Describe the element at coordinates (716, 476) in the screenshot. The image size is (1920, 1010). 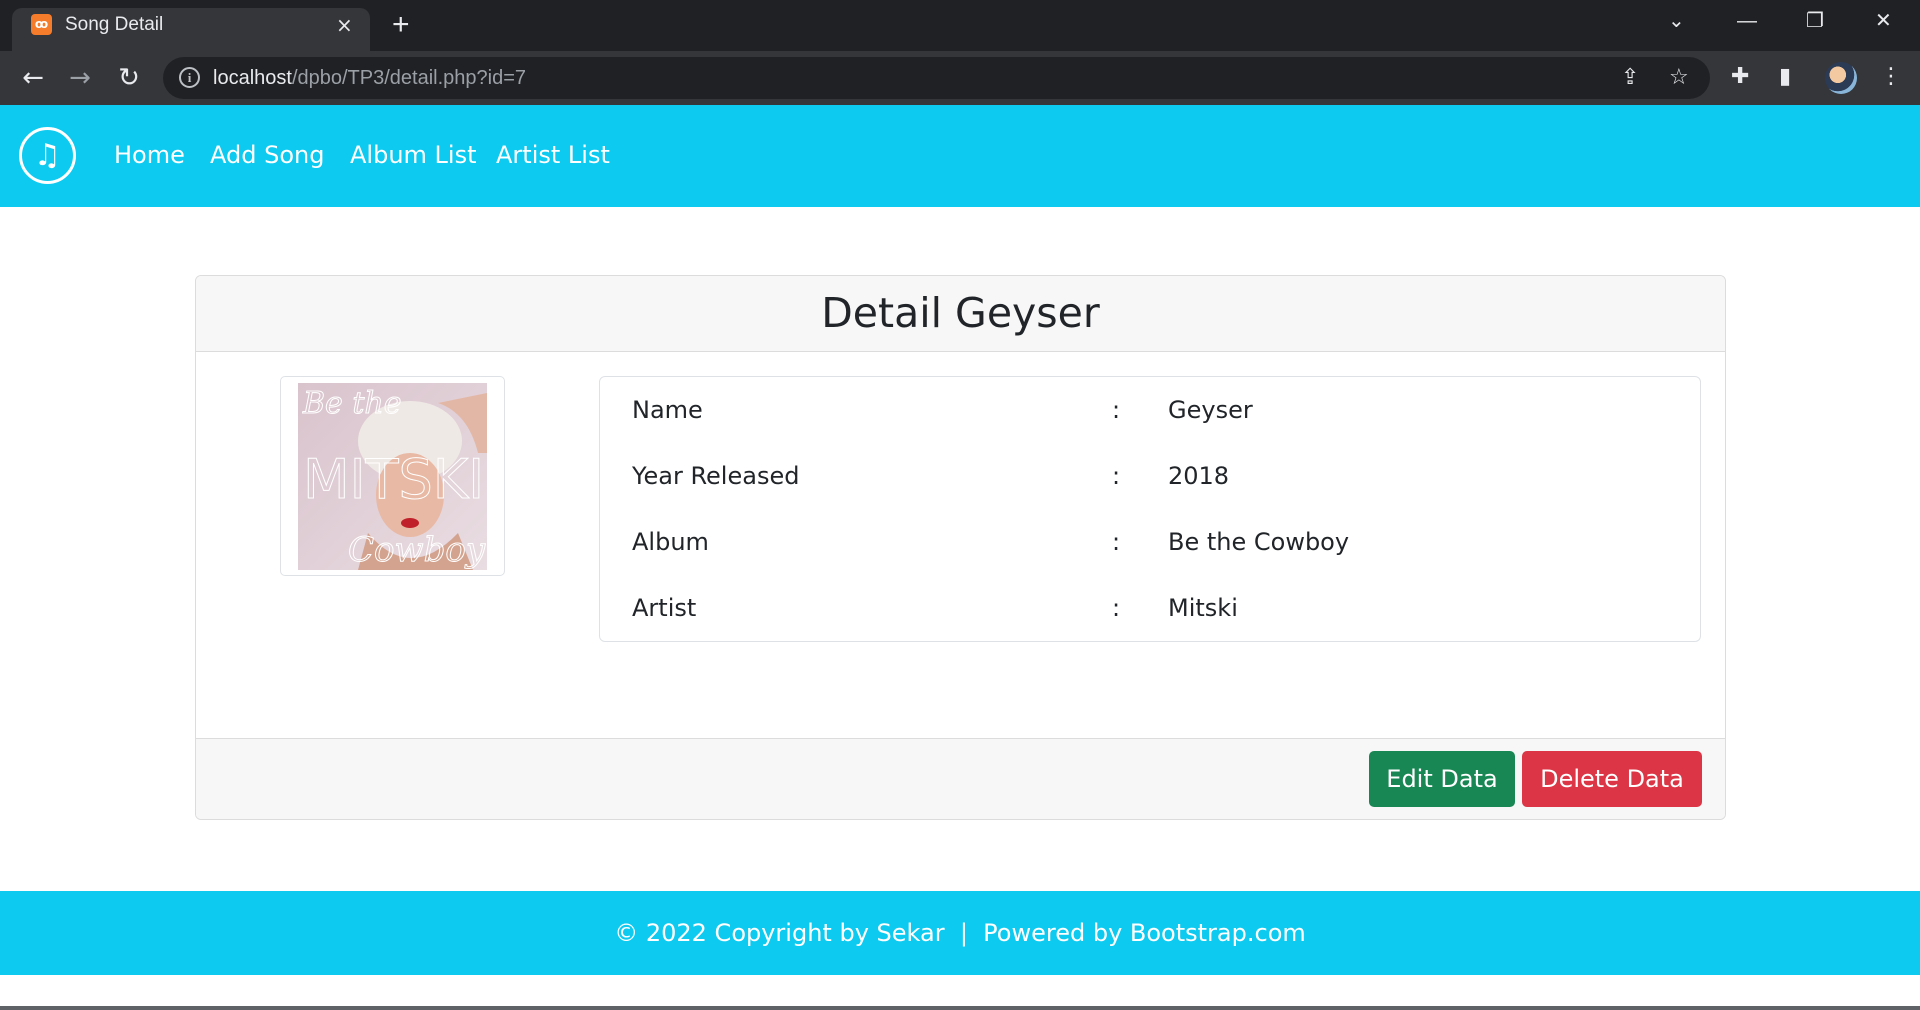
I see `info-label: Year Released` at that location.